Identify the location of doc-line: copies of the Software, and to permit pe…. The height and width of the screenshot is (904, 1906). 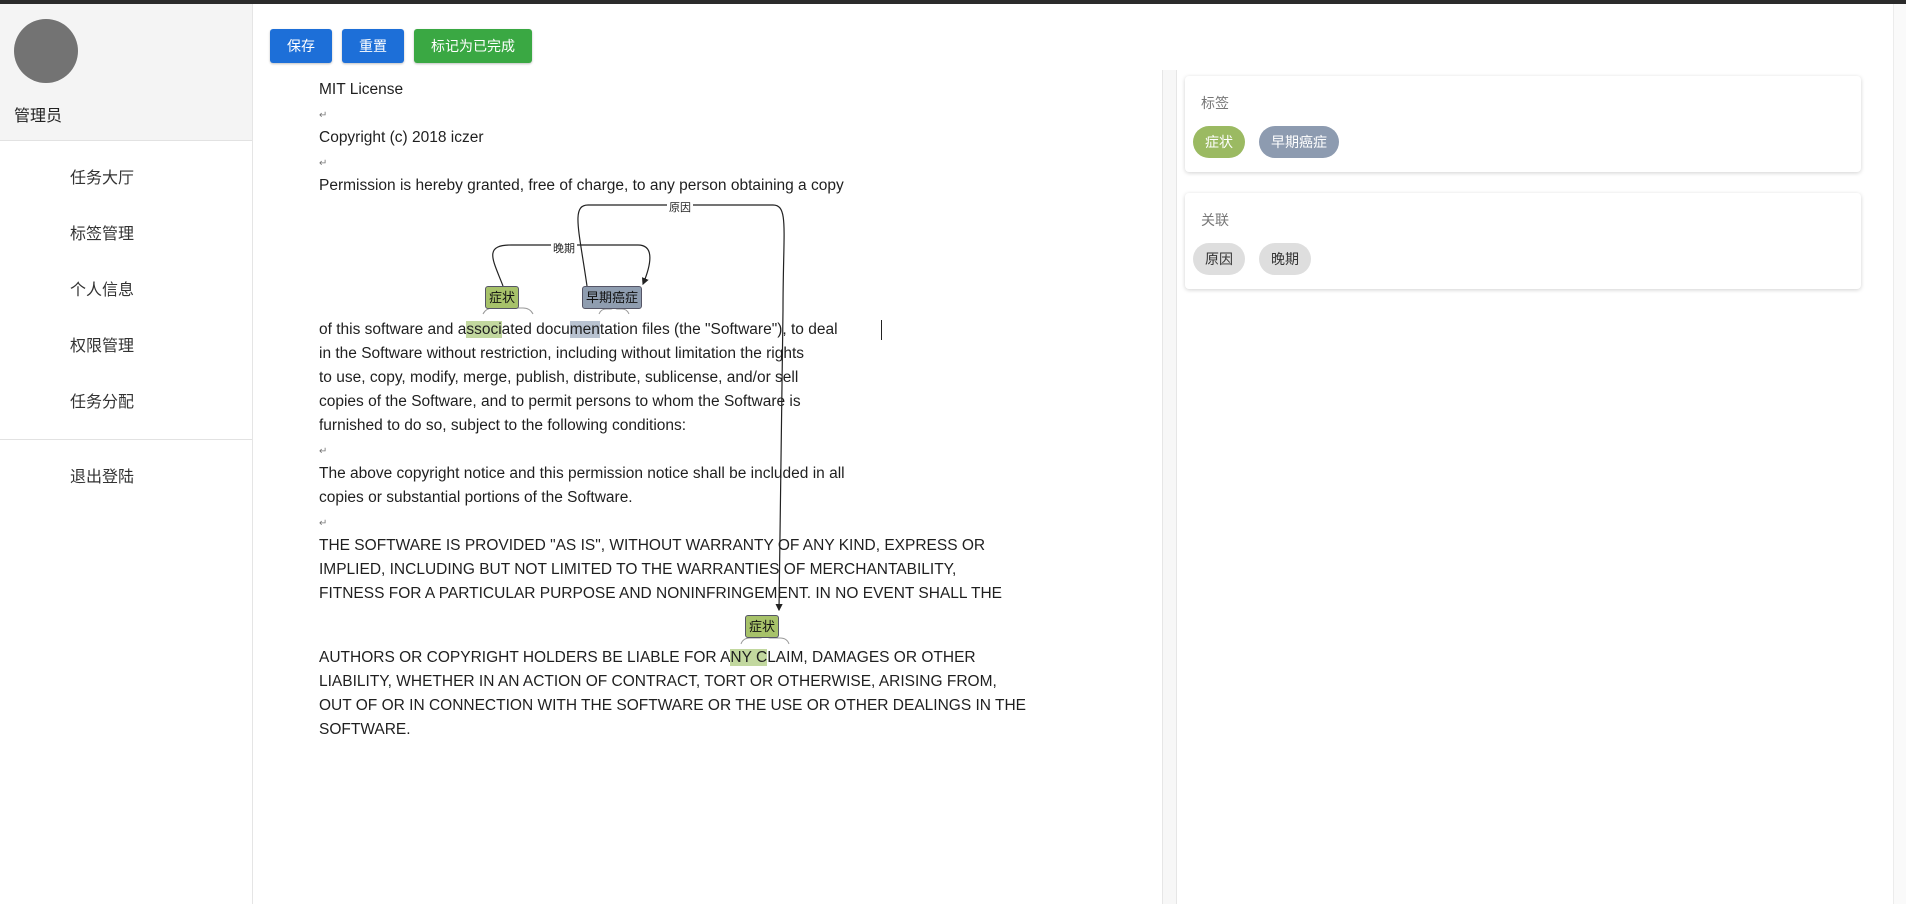
(560, 402).